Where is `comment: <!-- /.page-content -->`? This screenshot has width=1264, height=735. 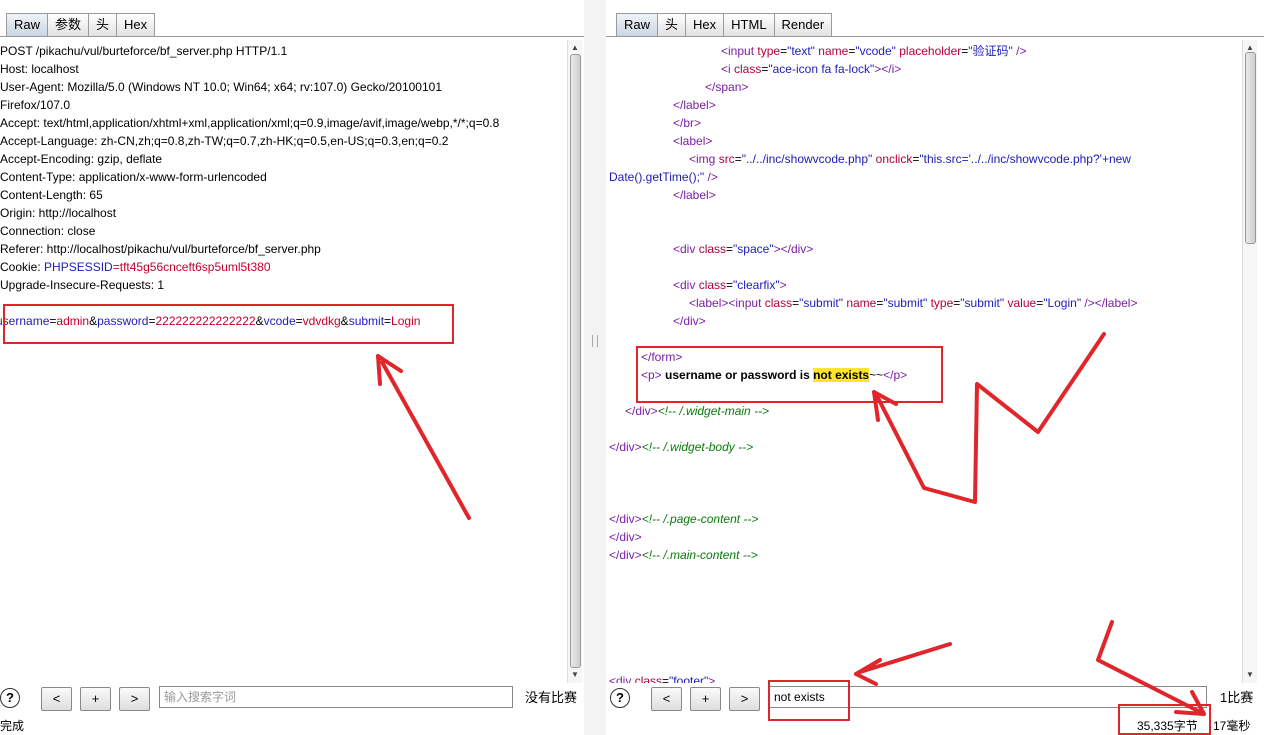
comment: <!-- /.page-content --> is located at coordinates (700, 519).